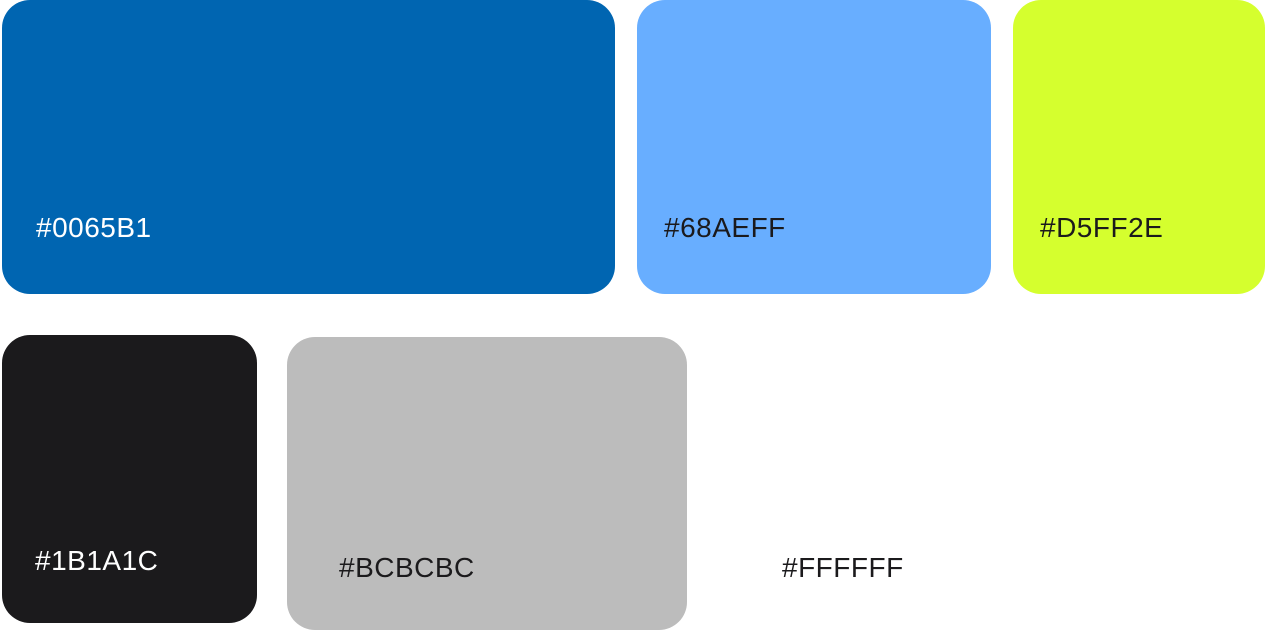  I want to click on swatch-hex-label: #68AEFF, so click(725, 227).